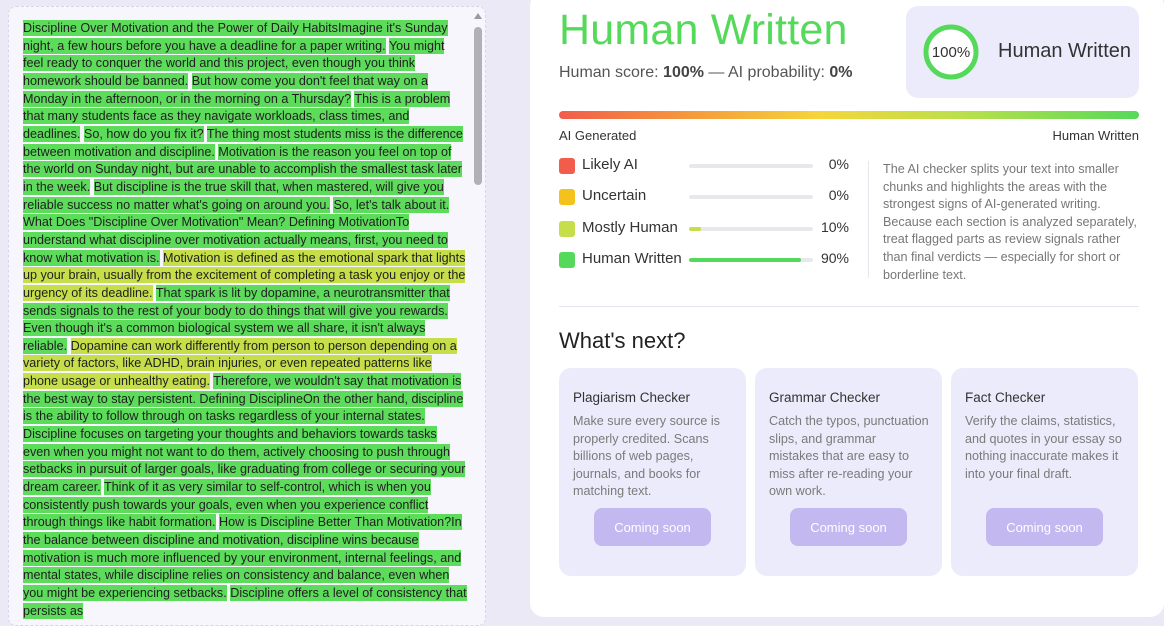 Image resolution: width=1164 pixels, height=626 pixels. Describe the element at coordinates (567, 259) in the screenshot. I see `human-written-swatch` at that location.